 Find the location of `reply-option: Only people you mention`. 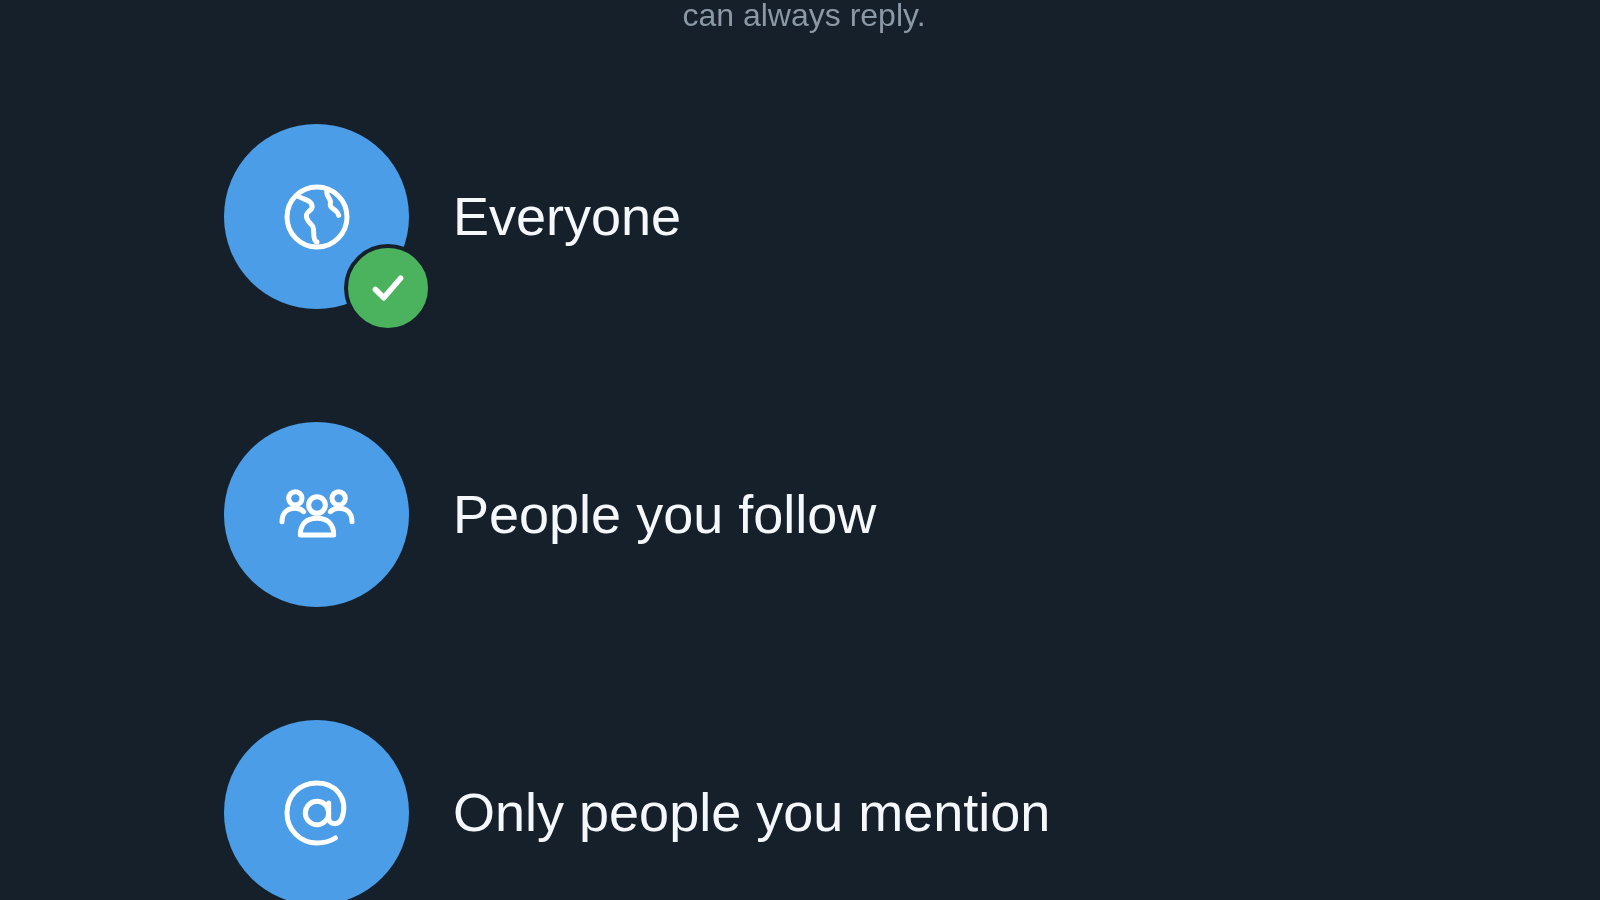

reply-option: Only people you mention is located at coordinates (637, 810).